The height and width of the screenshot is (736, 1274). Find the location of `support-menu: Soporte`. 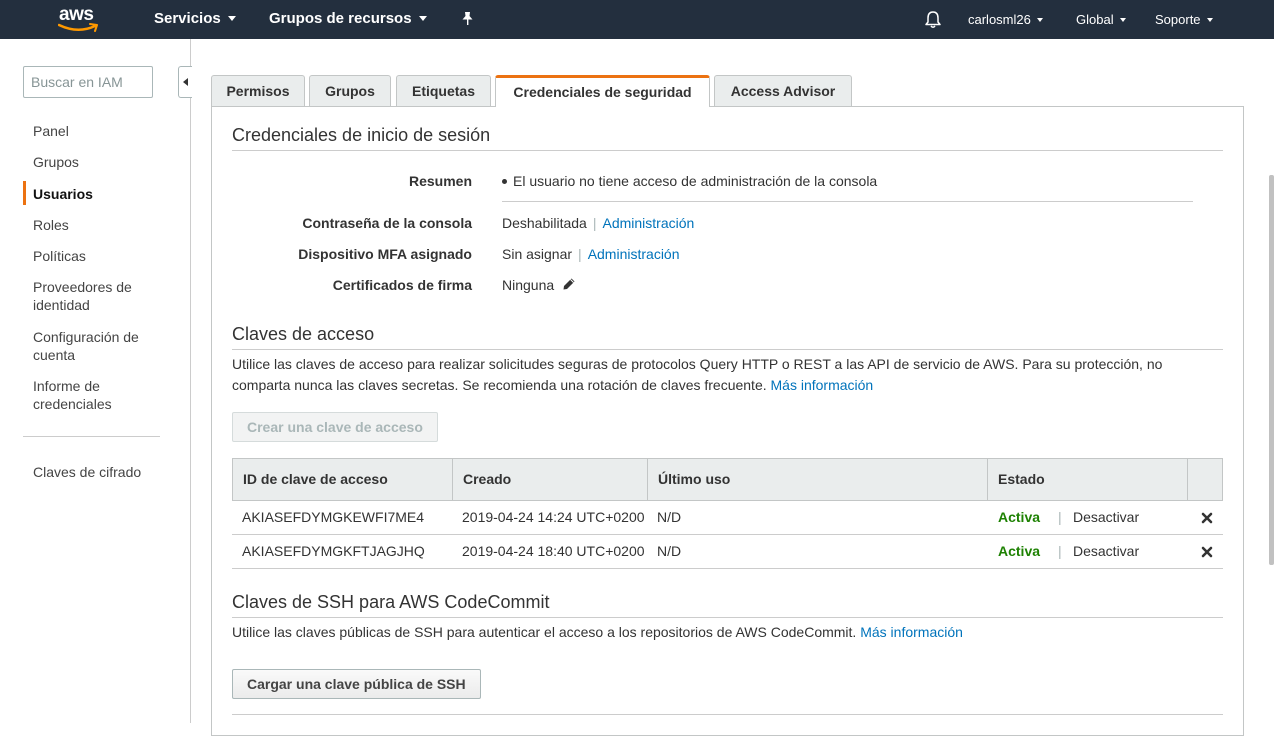

support-menu: Soporte is located at coordinates (1184, 19).